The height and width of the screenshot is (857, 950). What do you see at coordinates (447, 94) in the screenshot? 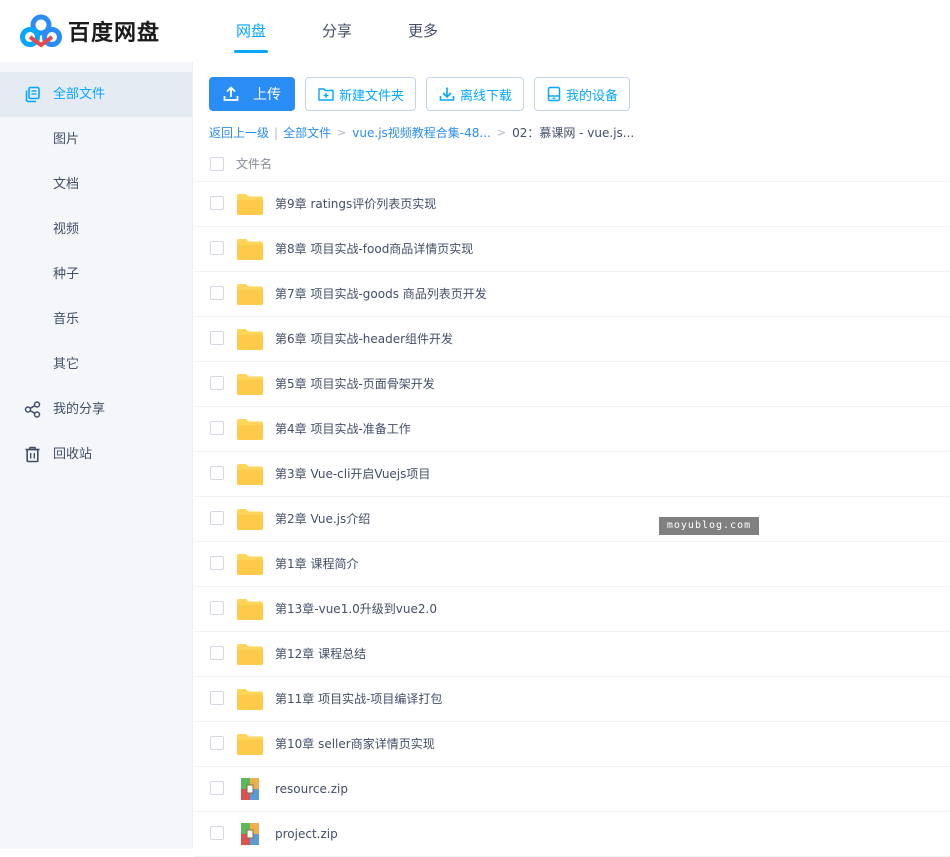
I see `download-icon` at bounding box center [447, 94].